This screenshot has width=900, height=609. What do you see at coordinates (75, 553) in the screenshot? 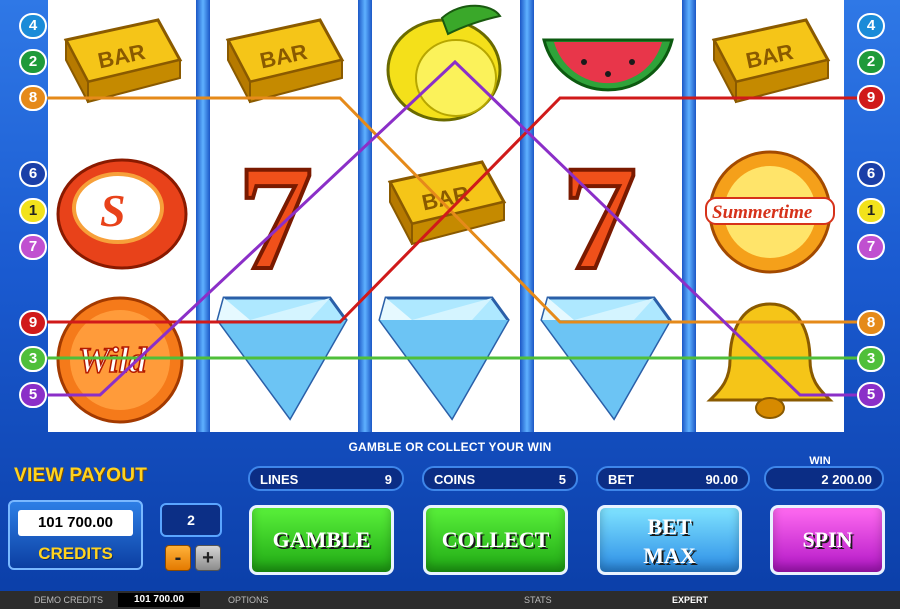
I see `credits-label: CREDITS` at bounding box center [75, 553].